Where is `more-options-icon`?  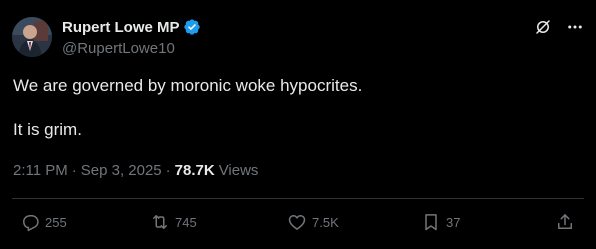 more-options-icon is located at coordinates (575, 27).